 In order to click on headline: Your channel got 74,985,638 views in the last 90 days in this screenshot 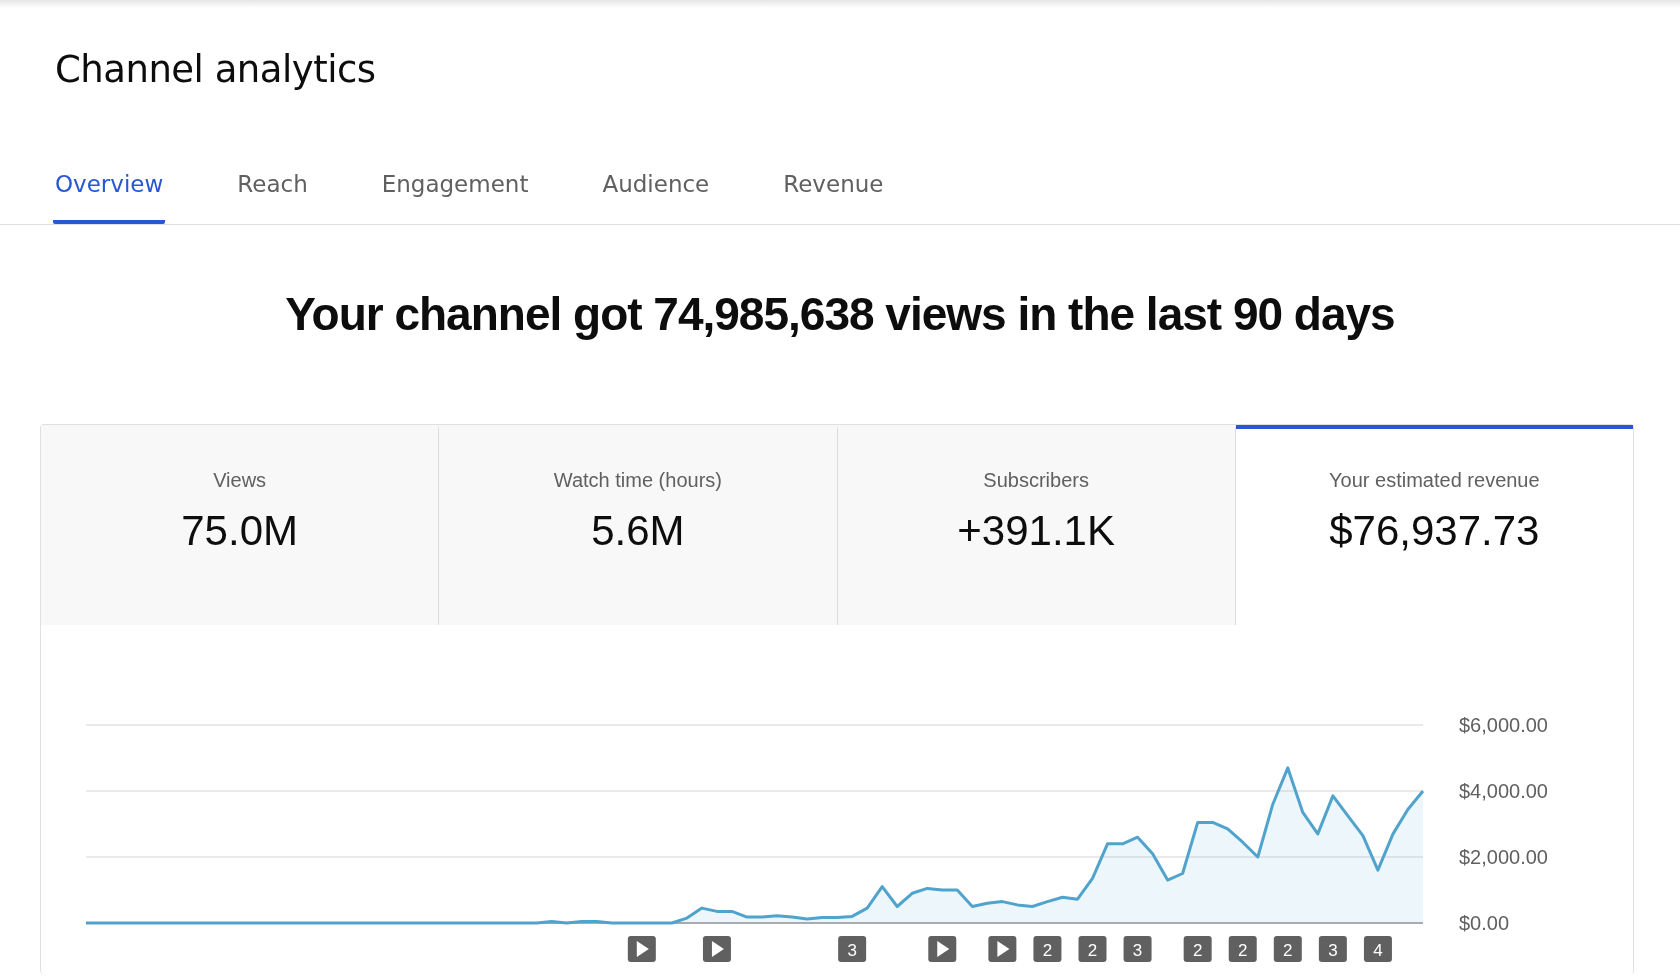, I will do `click(840, 314)`.